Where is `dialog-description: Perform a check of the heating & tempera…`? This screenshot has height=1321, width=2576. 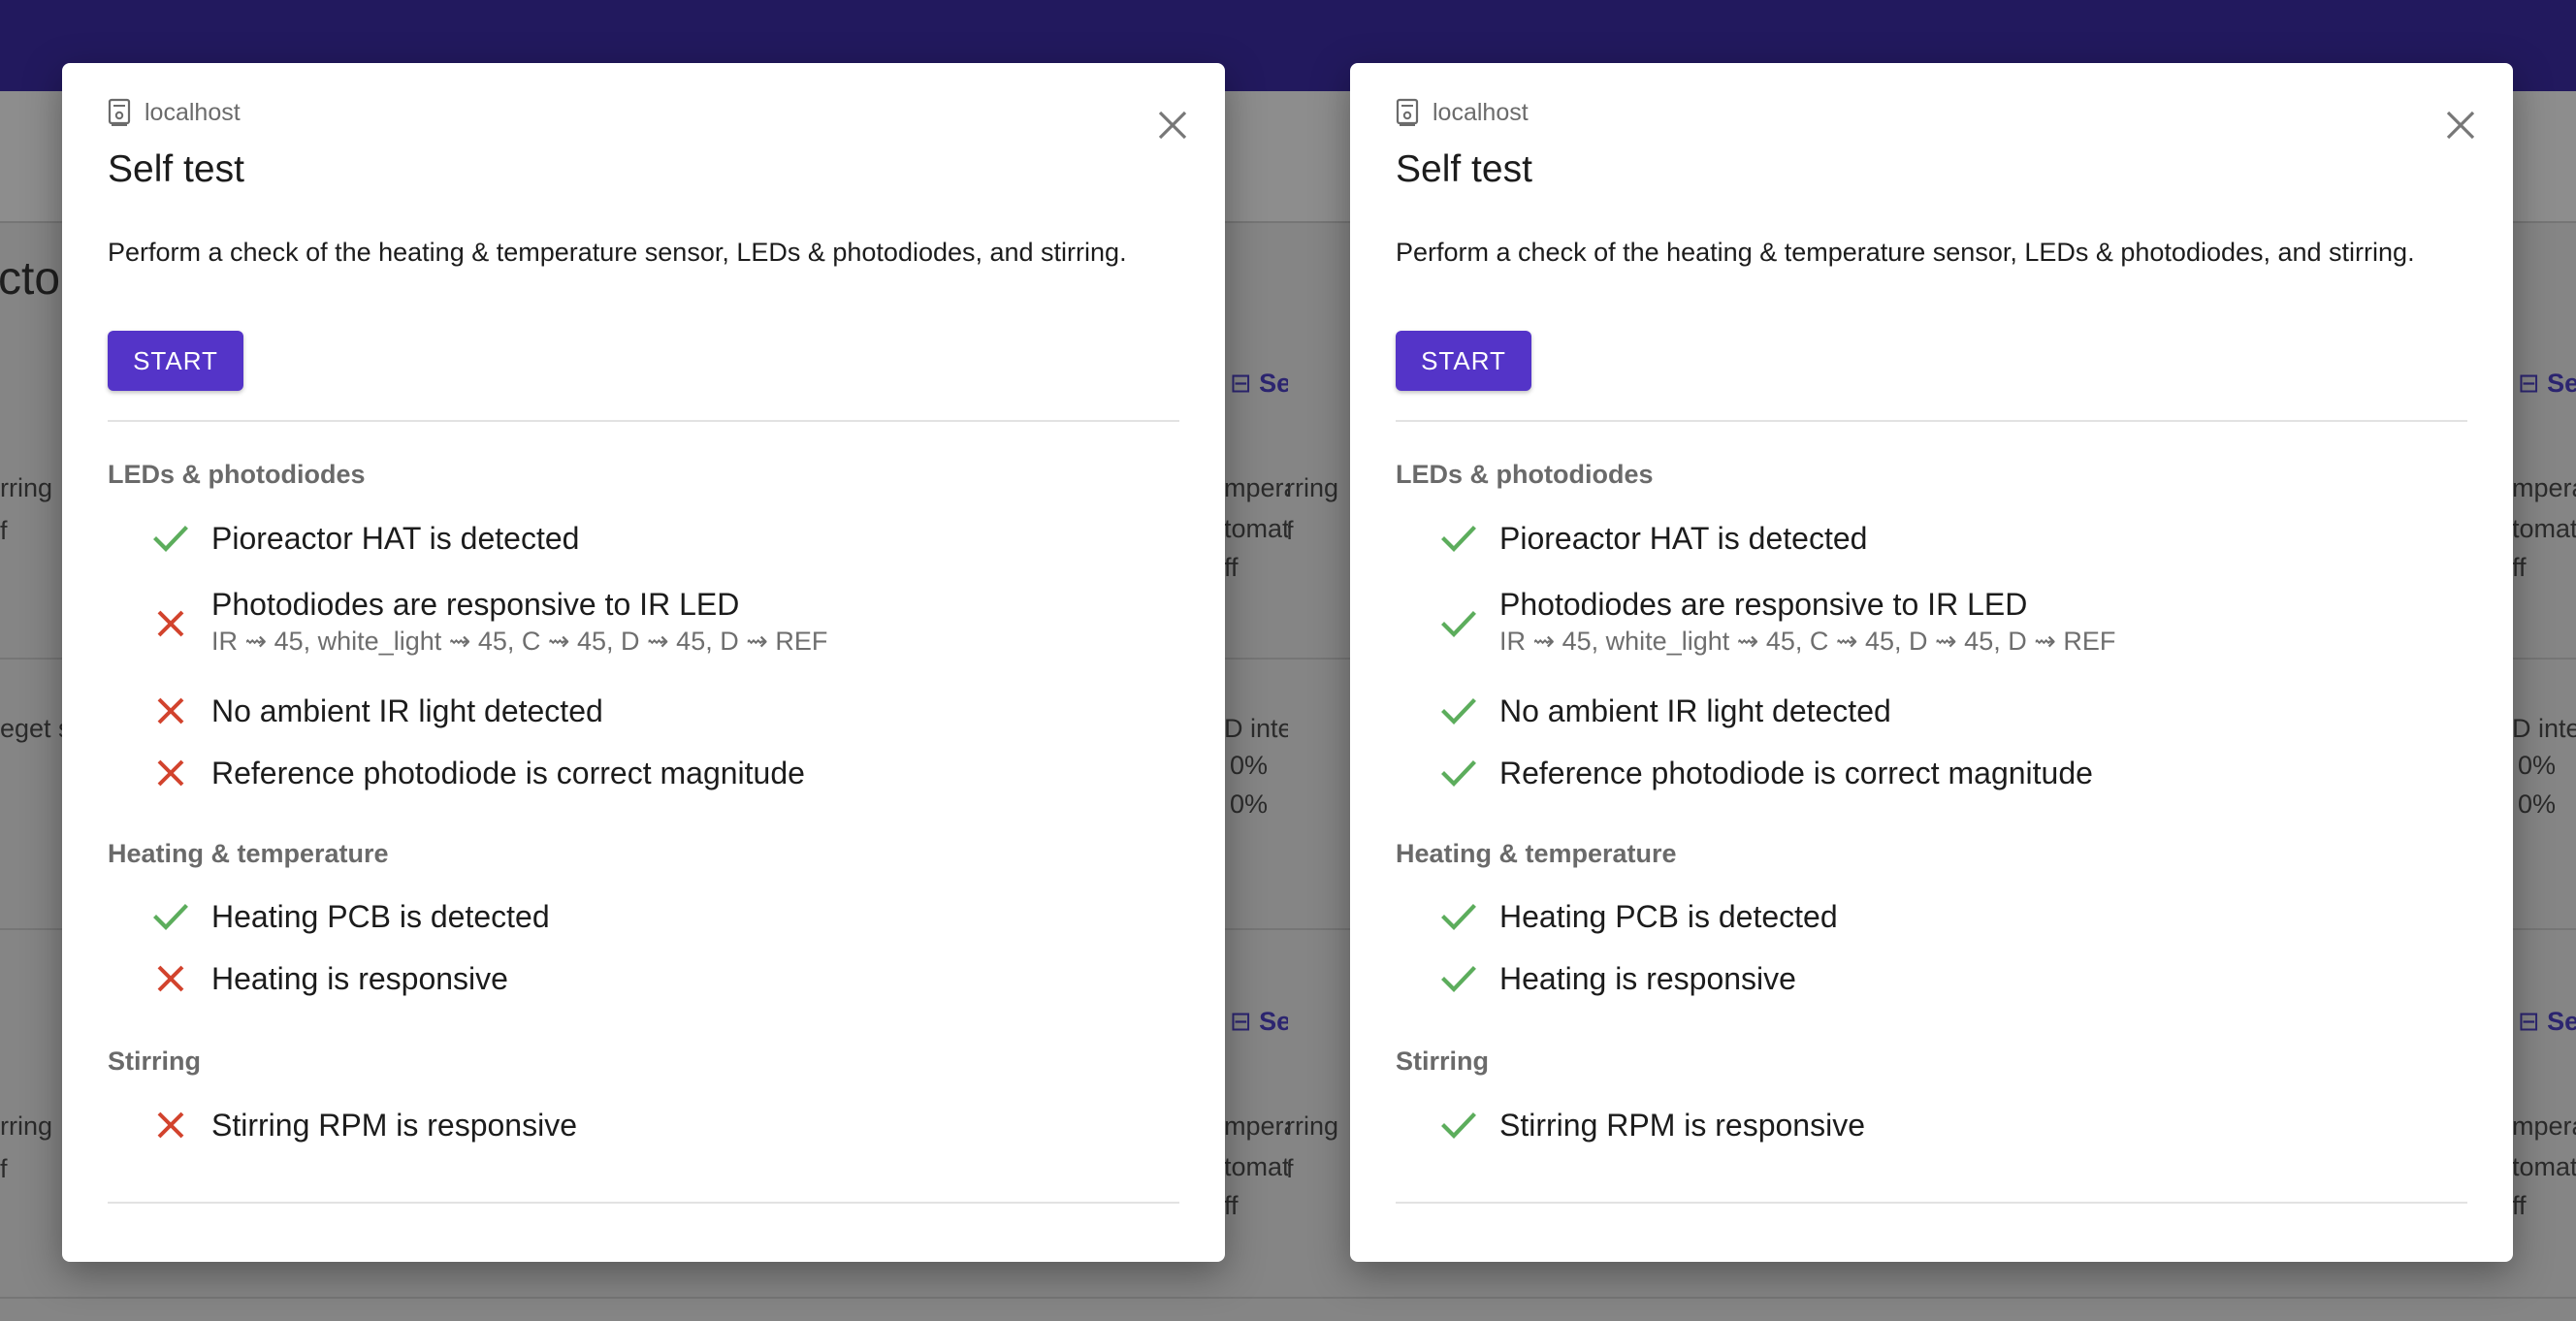 dialog-description: Perform a check of the heating & tempera… is located at coordinates (617, 252).